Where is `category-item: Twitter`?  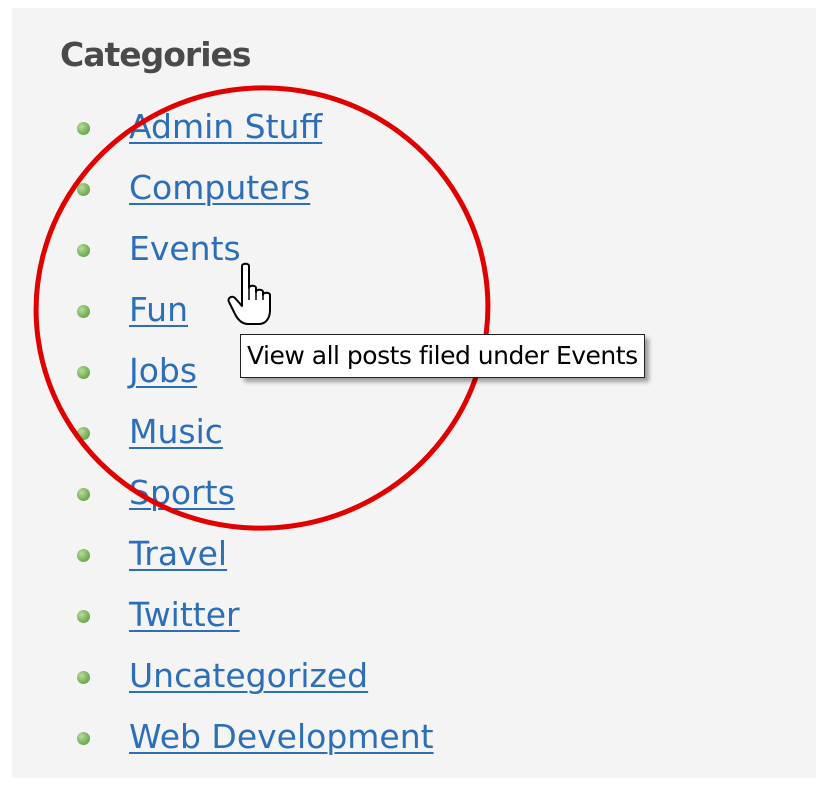 category-item: Twitter is located at coordinates (280, 616).